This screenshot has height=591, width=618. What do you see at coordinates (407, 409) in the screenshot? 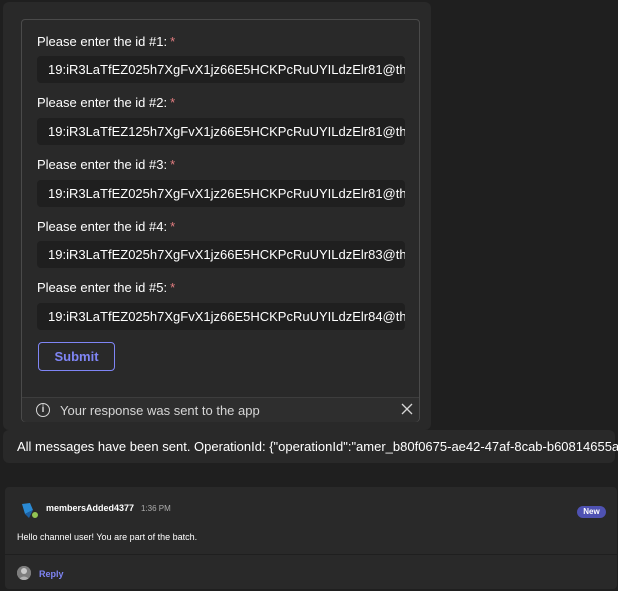
I see `close-icon` at bounding box center [407, 409].